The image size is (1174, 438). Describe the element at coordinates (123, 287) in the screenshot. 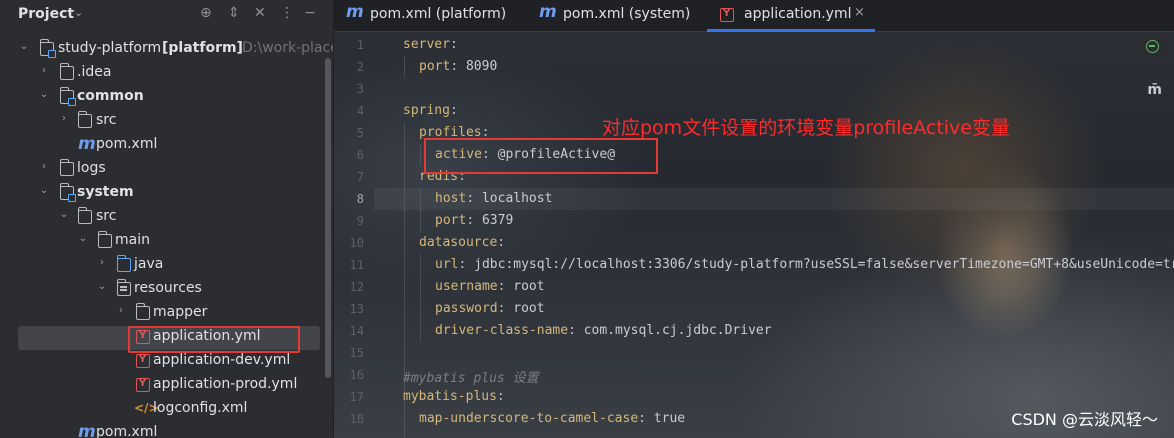

I see `resources-folder-icon` at that location.